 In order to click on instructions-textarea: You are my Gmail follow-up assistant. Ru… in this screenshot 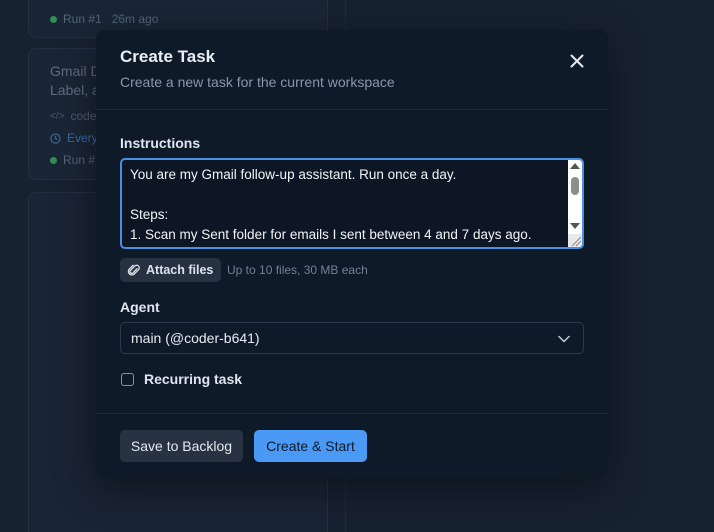, I will do `click(352, 203)`.